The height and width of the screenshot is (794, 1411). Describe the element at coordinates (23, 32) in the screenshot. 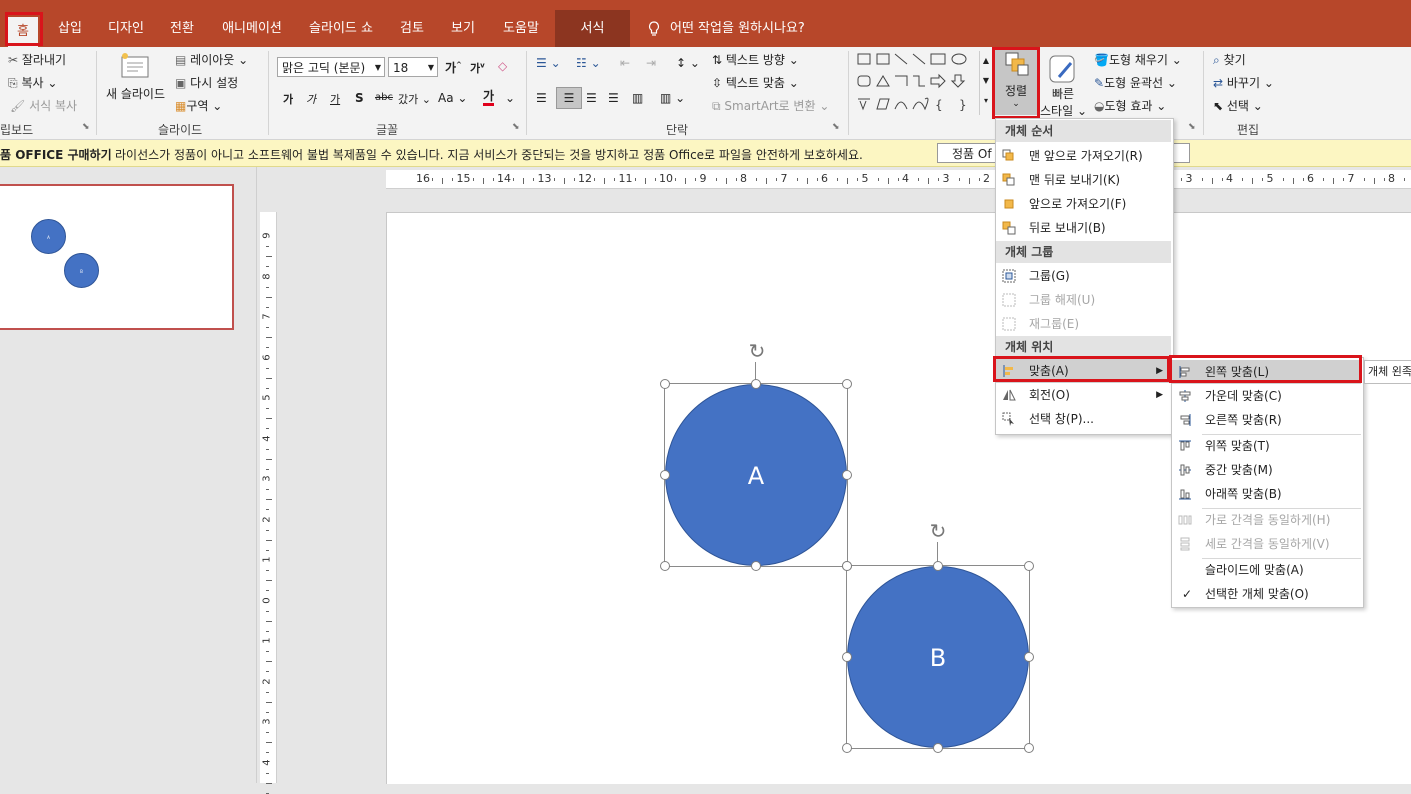

I see `tab-home: 홈` at that location.